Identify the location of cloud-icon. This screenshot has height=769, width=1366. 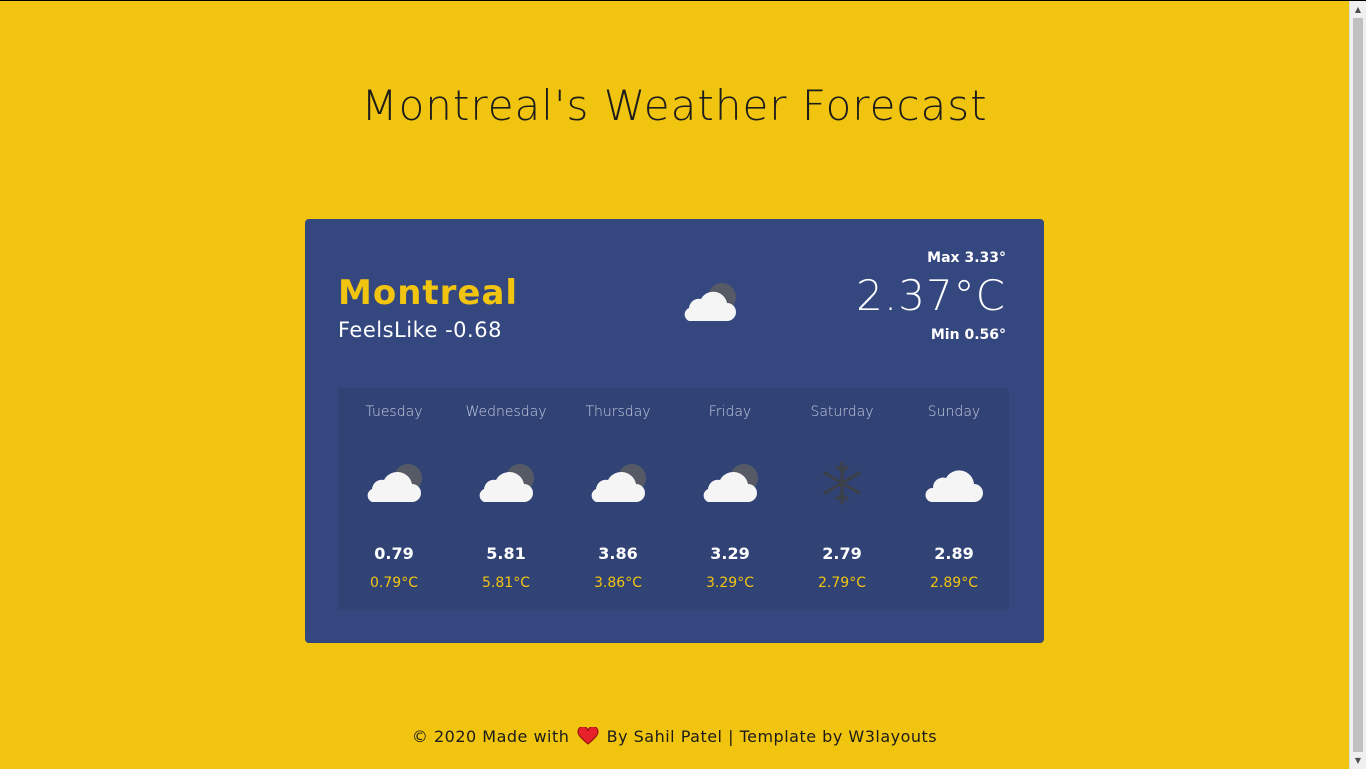
(954, 486).